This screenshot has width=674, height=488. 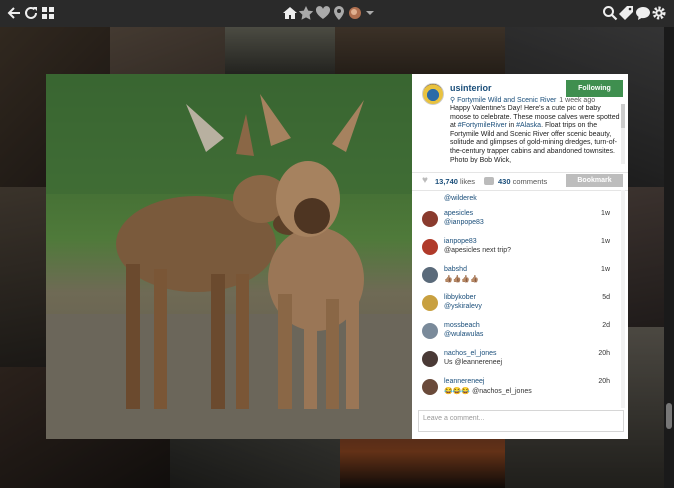 I want to click on comment-row: @wilderek, so click(x=520, y=201).